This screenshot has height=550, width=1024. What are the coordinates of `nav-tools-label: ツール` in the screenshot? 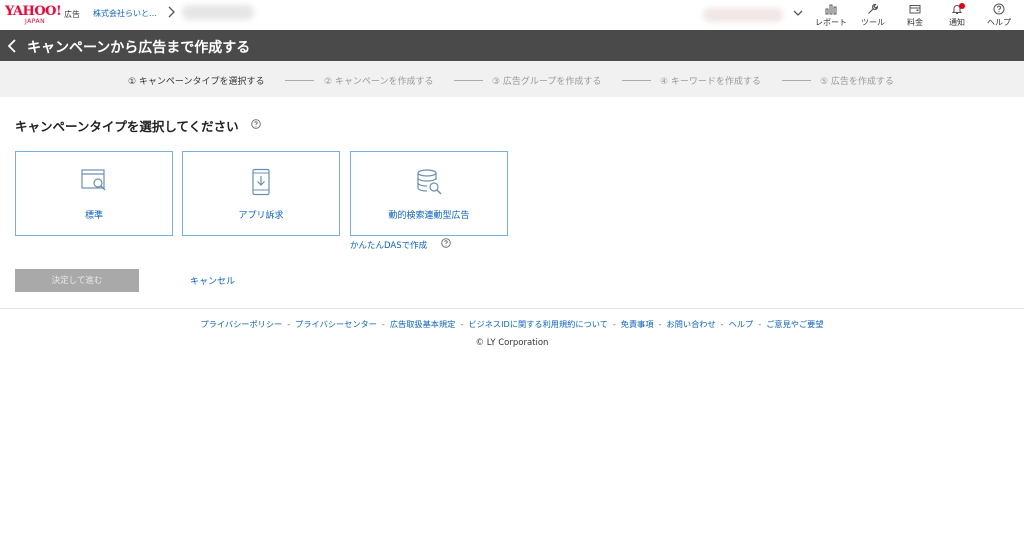 It's located at (873, 22).